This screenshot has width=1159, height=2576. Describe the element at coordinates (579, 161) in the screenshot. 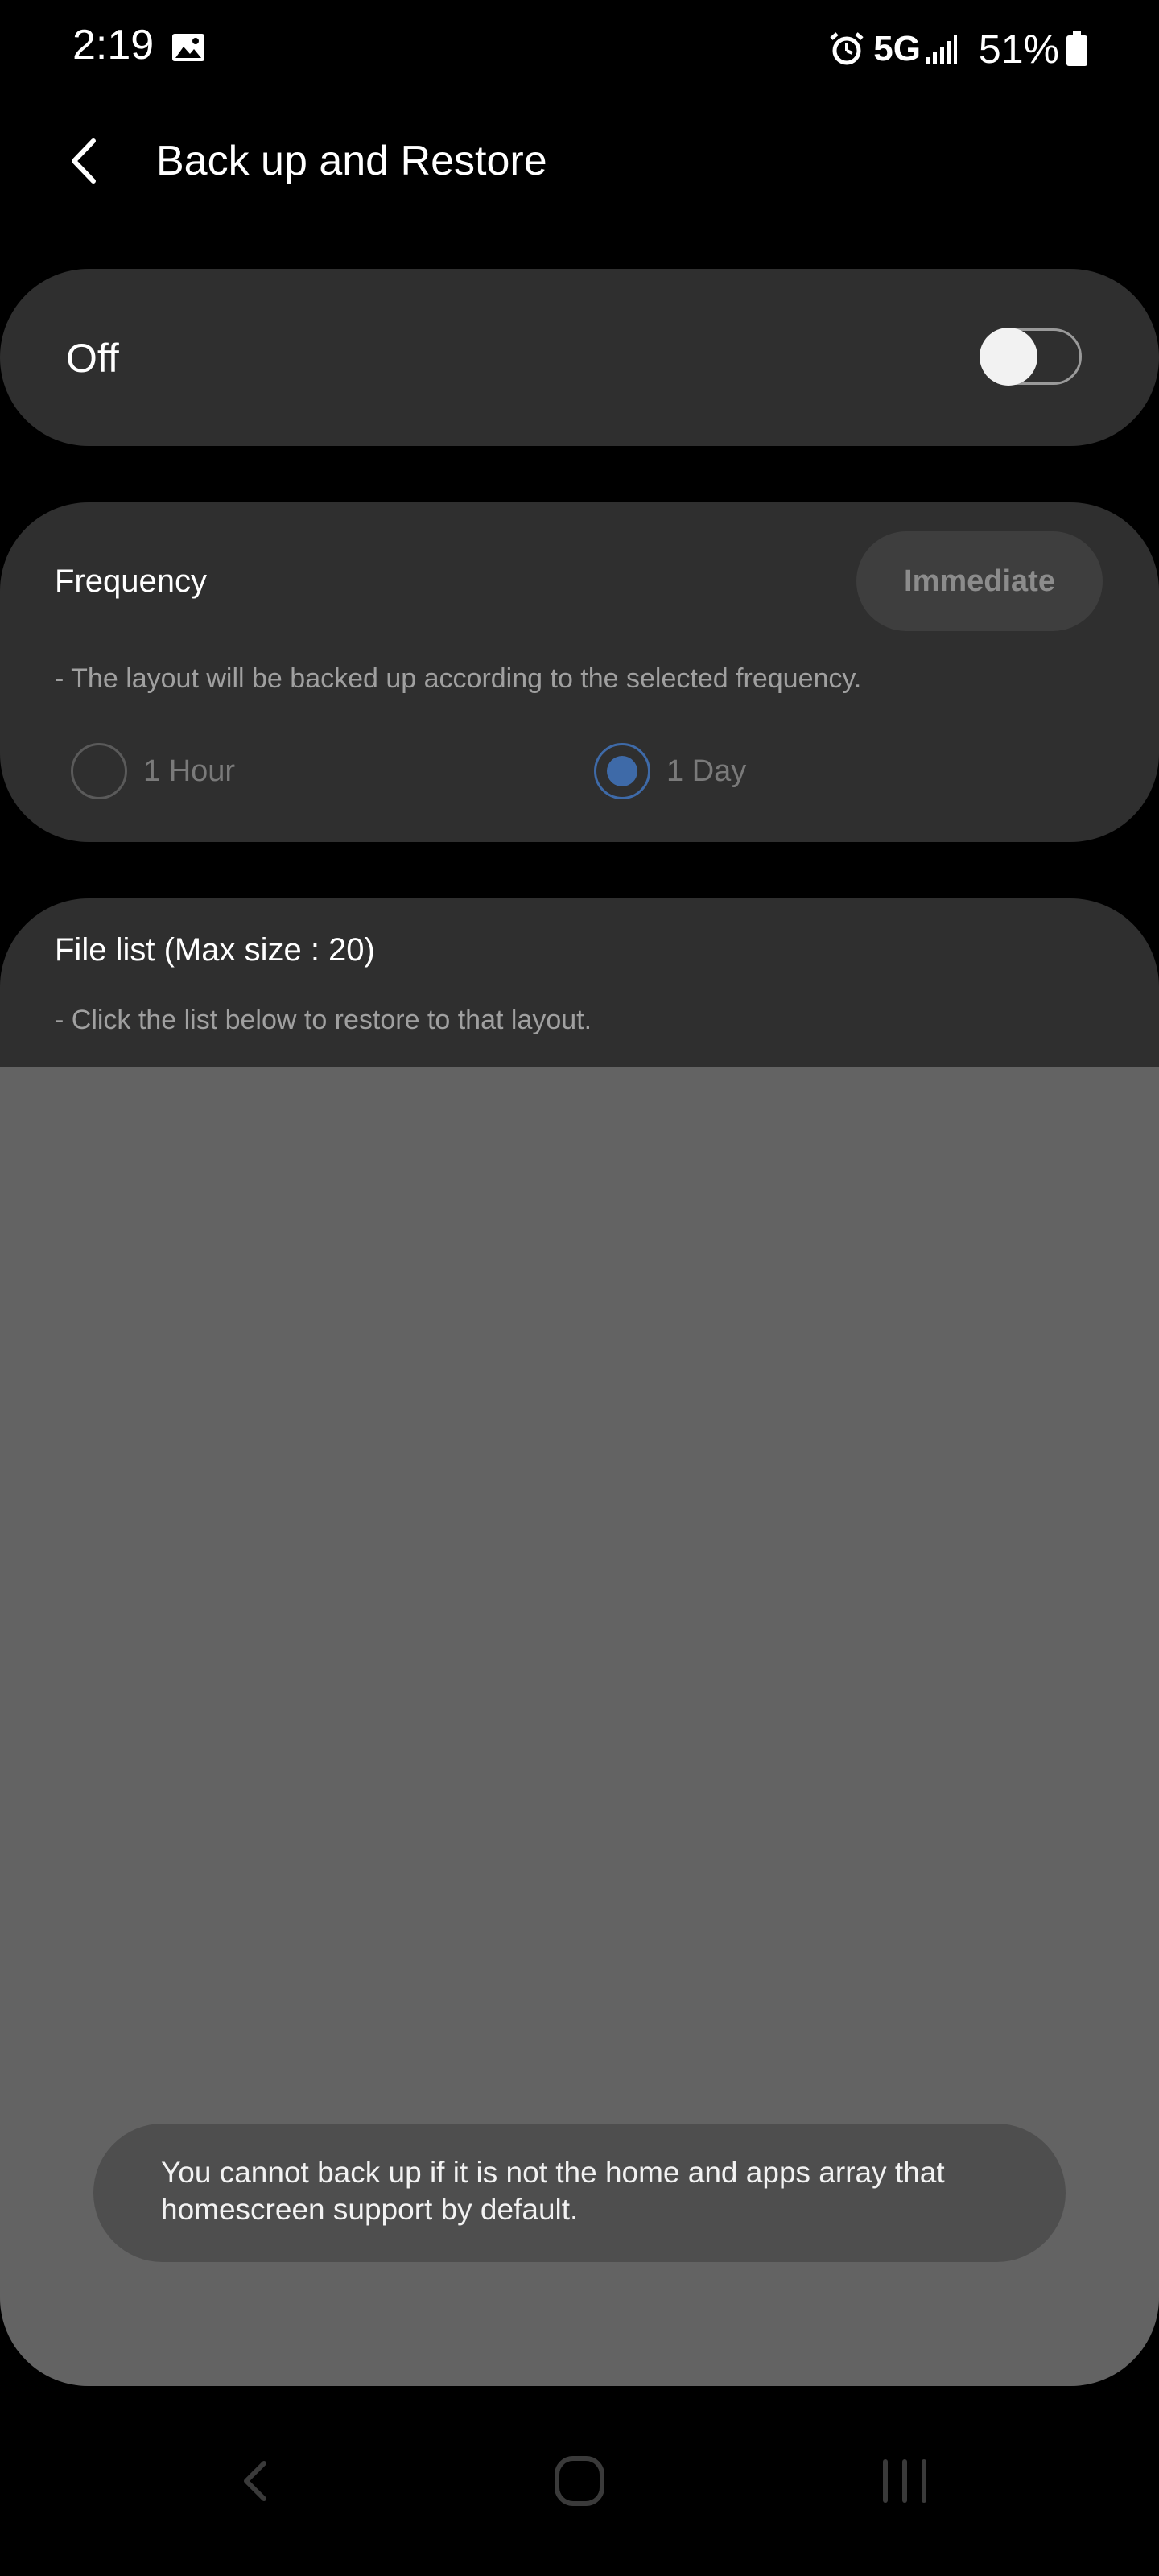

I see `app-header: Back up and Restore` at that location.